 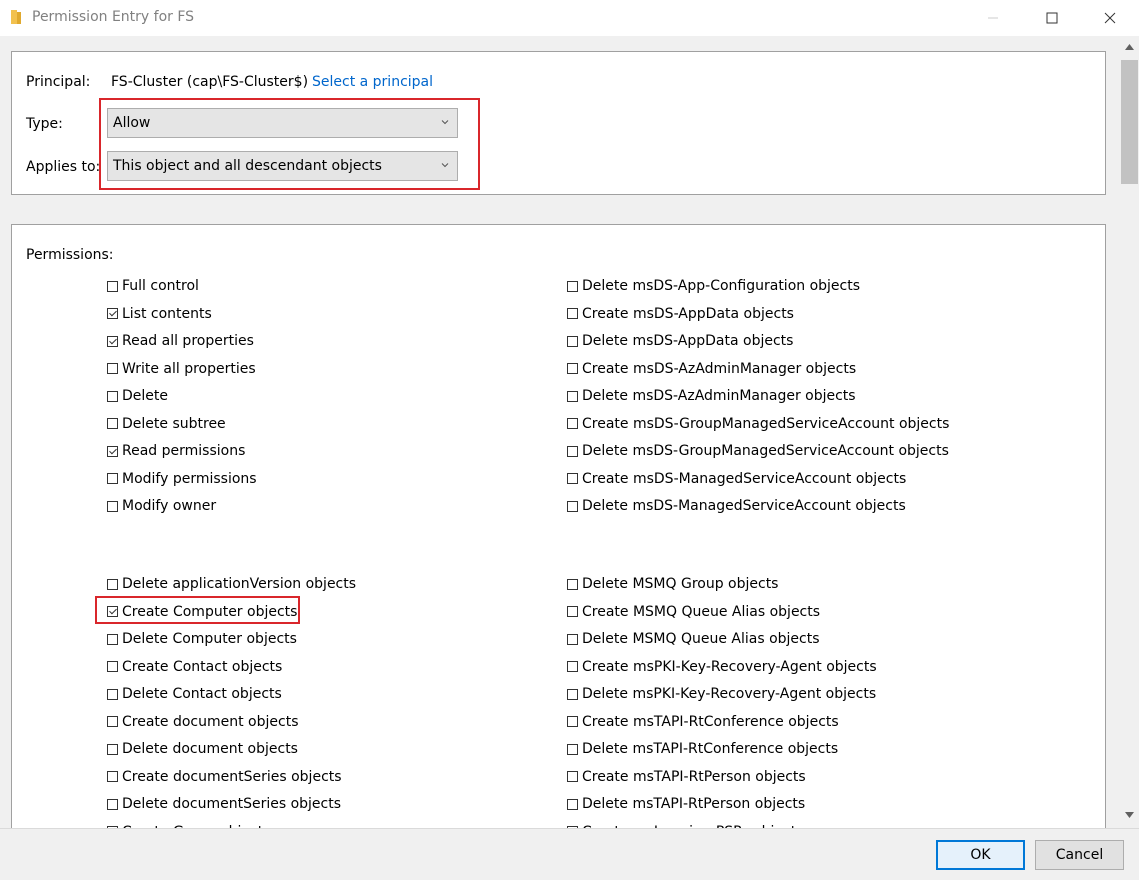 I want to click on permission-checkbox: Delete subtree, so click(x=166, y=424).